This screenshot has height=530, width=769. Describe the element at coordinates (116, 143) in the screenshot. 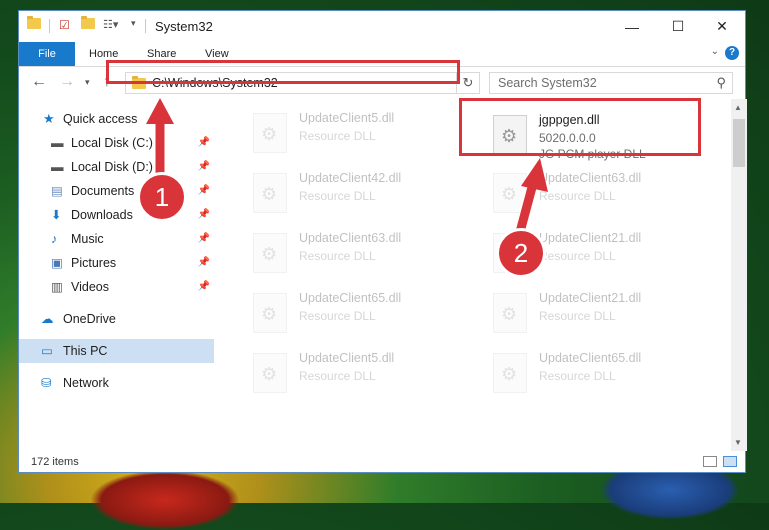

I see `sidebar-item-local-disk-c: ▬ Local Disk (C:) 📌` at that location.